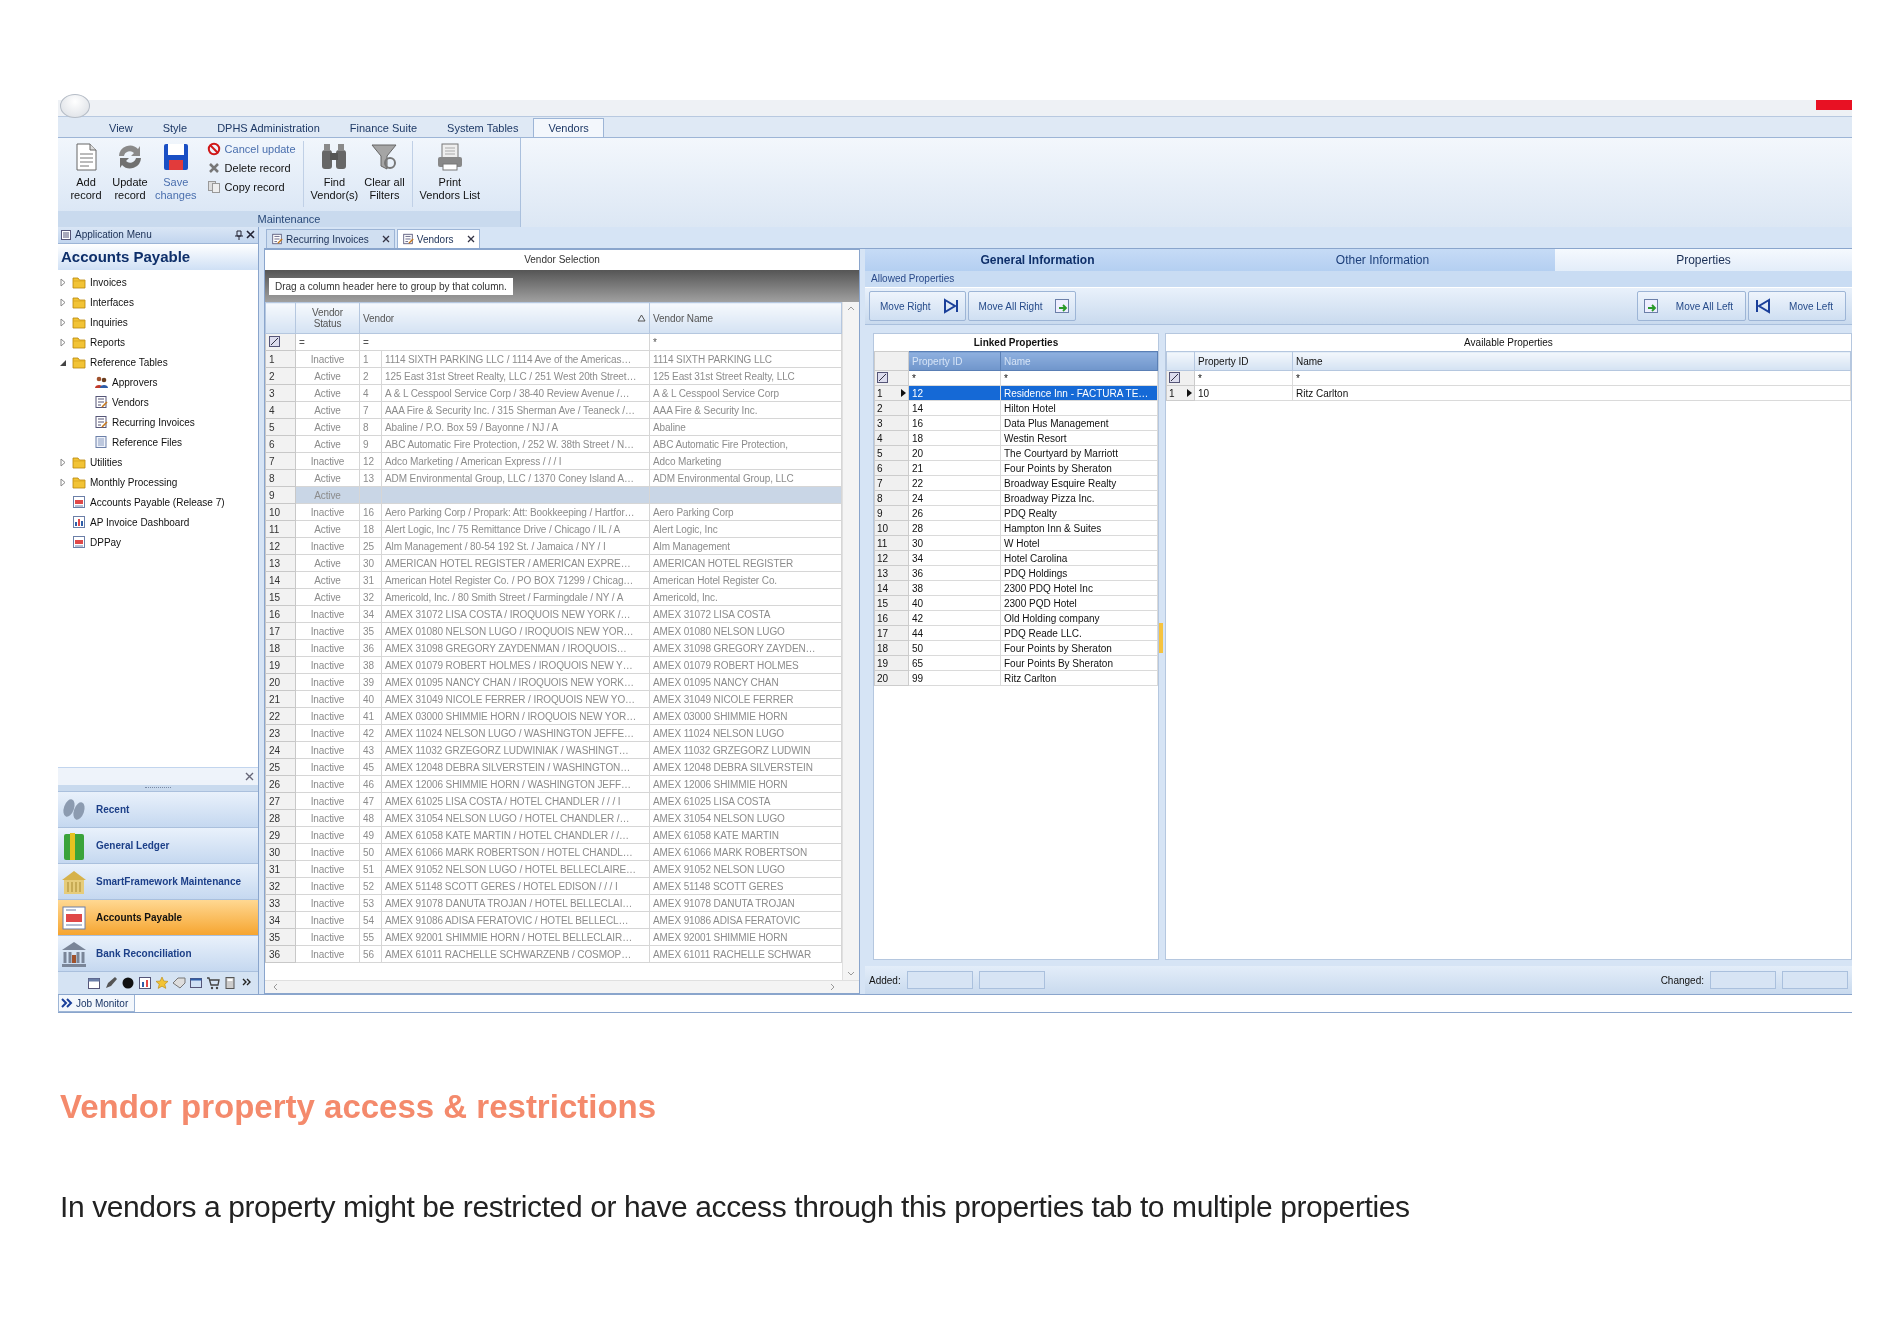  I want to click on nav-item: SmartFramework Maintenance, so click(158, 881).